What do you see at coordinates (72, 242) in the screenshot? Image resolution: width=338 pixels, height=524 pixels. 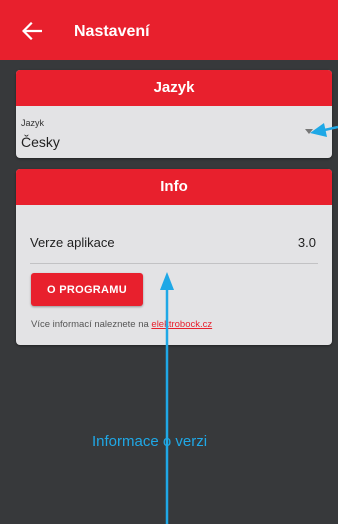 I see `version-label: Verze aplikace` at bounding box center [72, 242].